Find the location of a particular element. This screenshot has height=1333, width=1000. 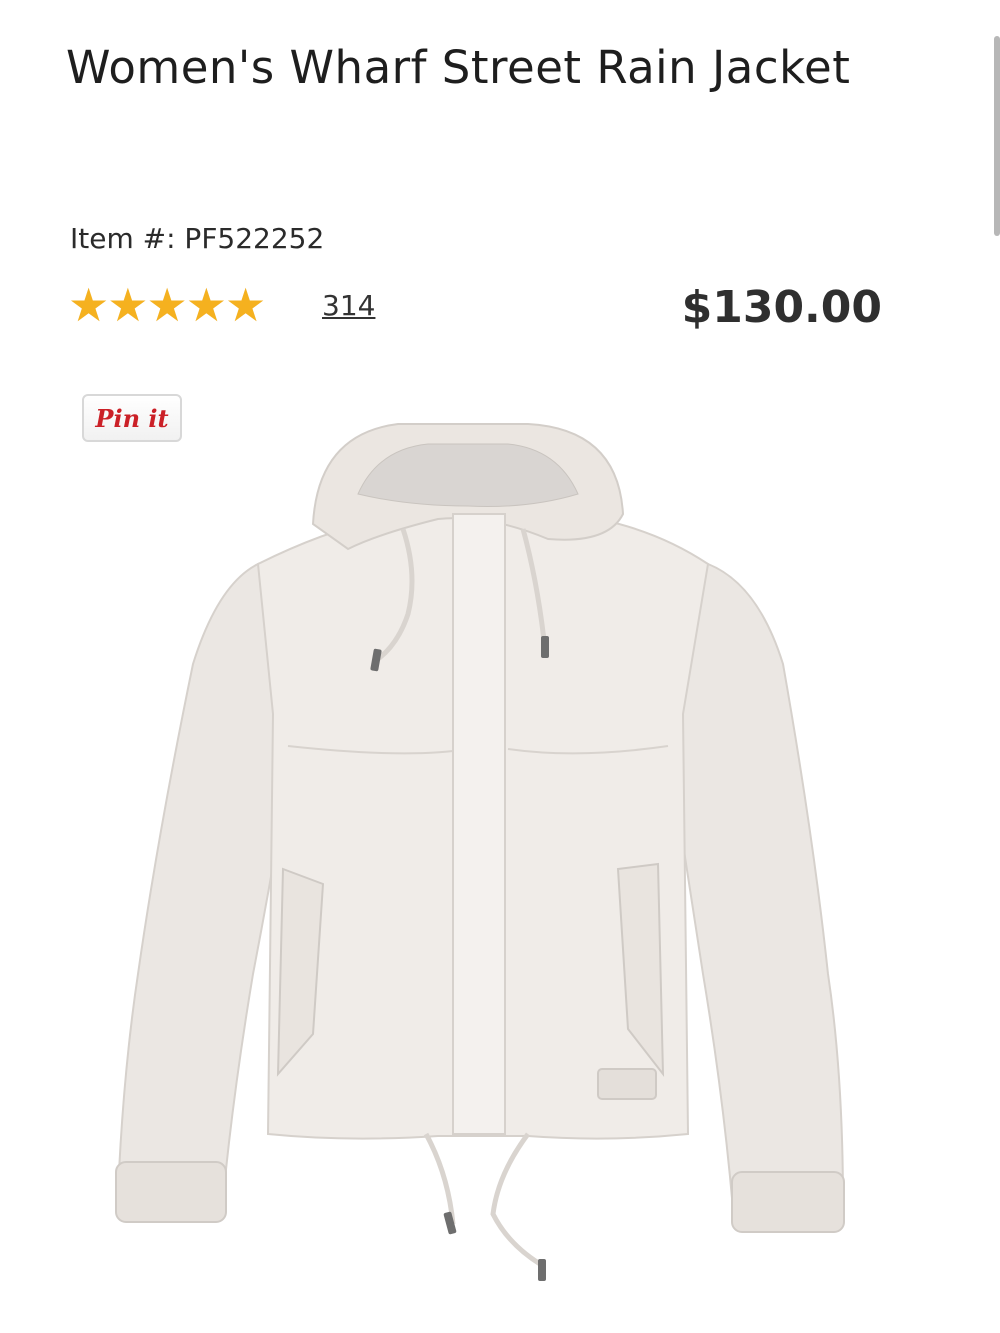

product-price: $130.00 is located at coordinates (781, 307).